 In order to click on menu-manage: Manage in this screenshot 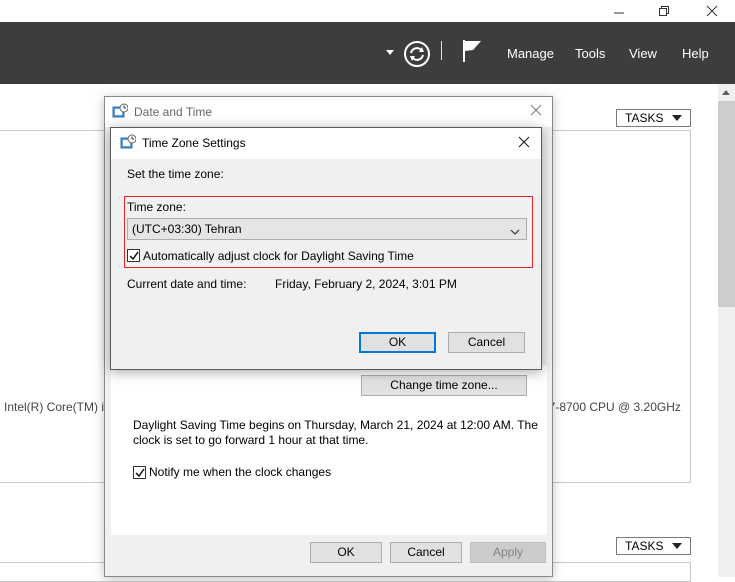, I will do `click(530, 53)`.